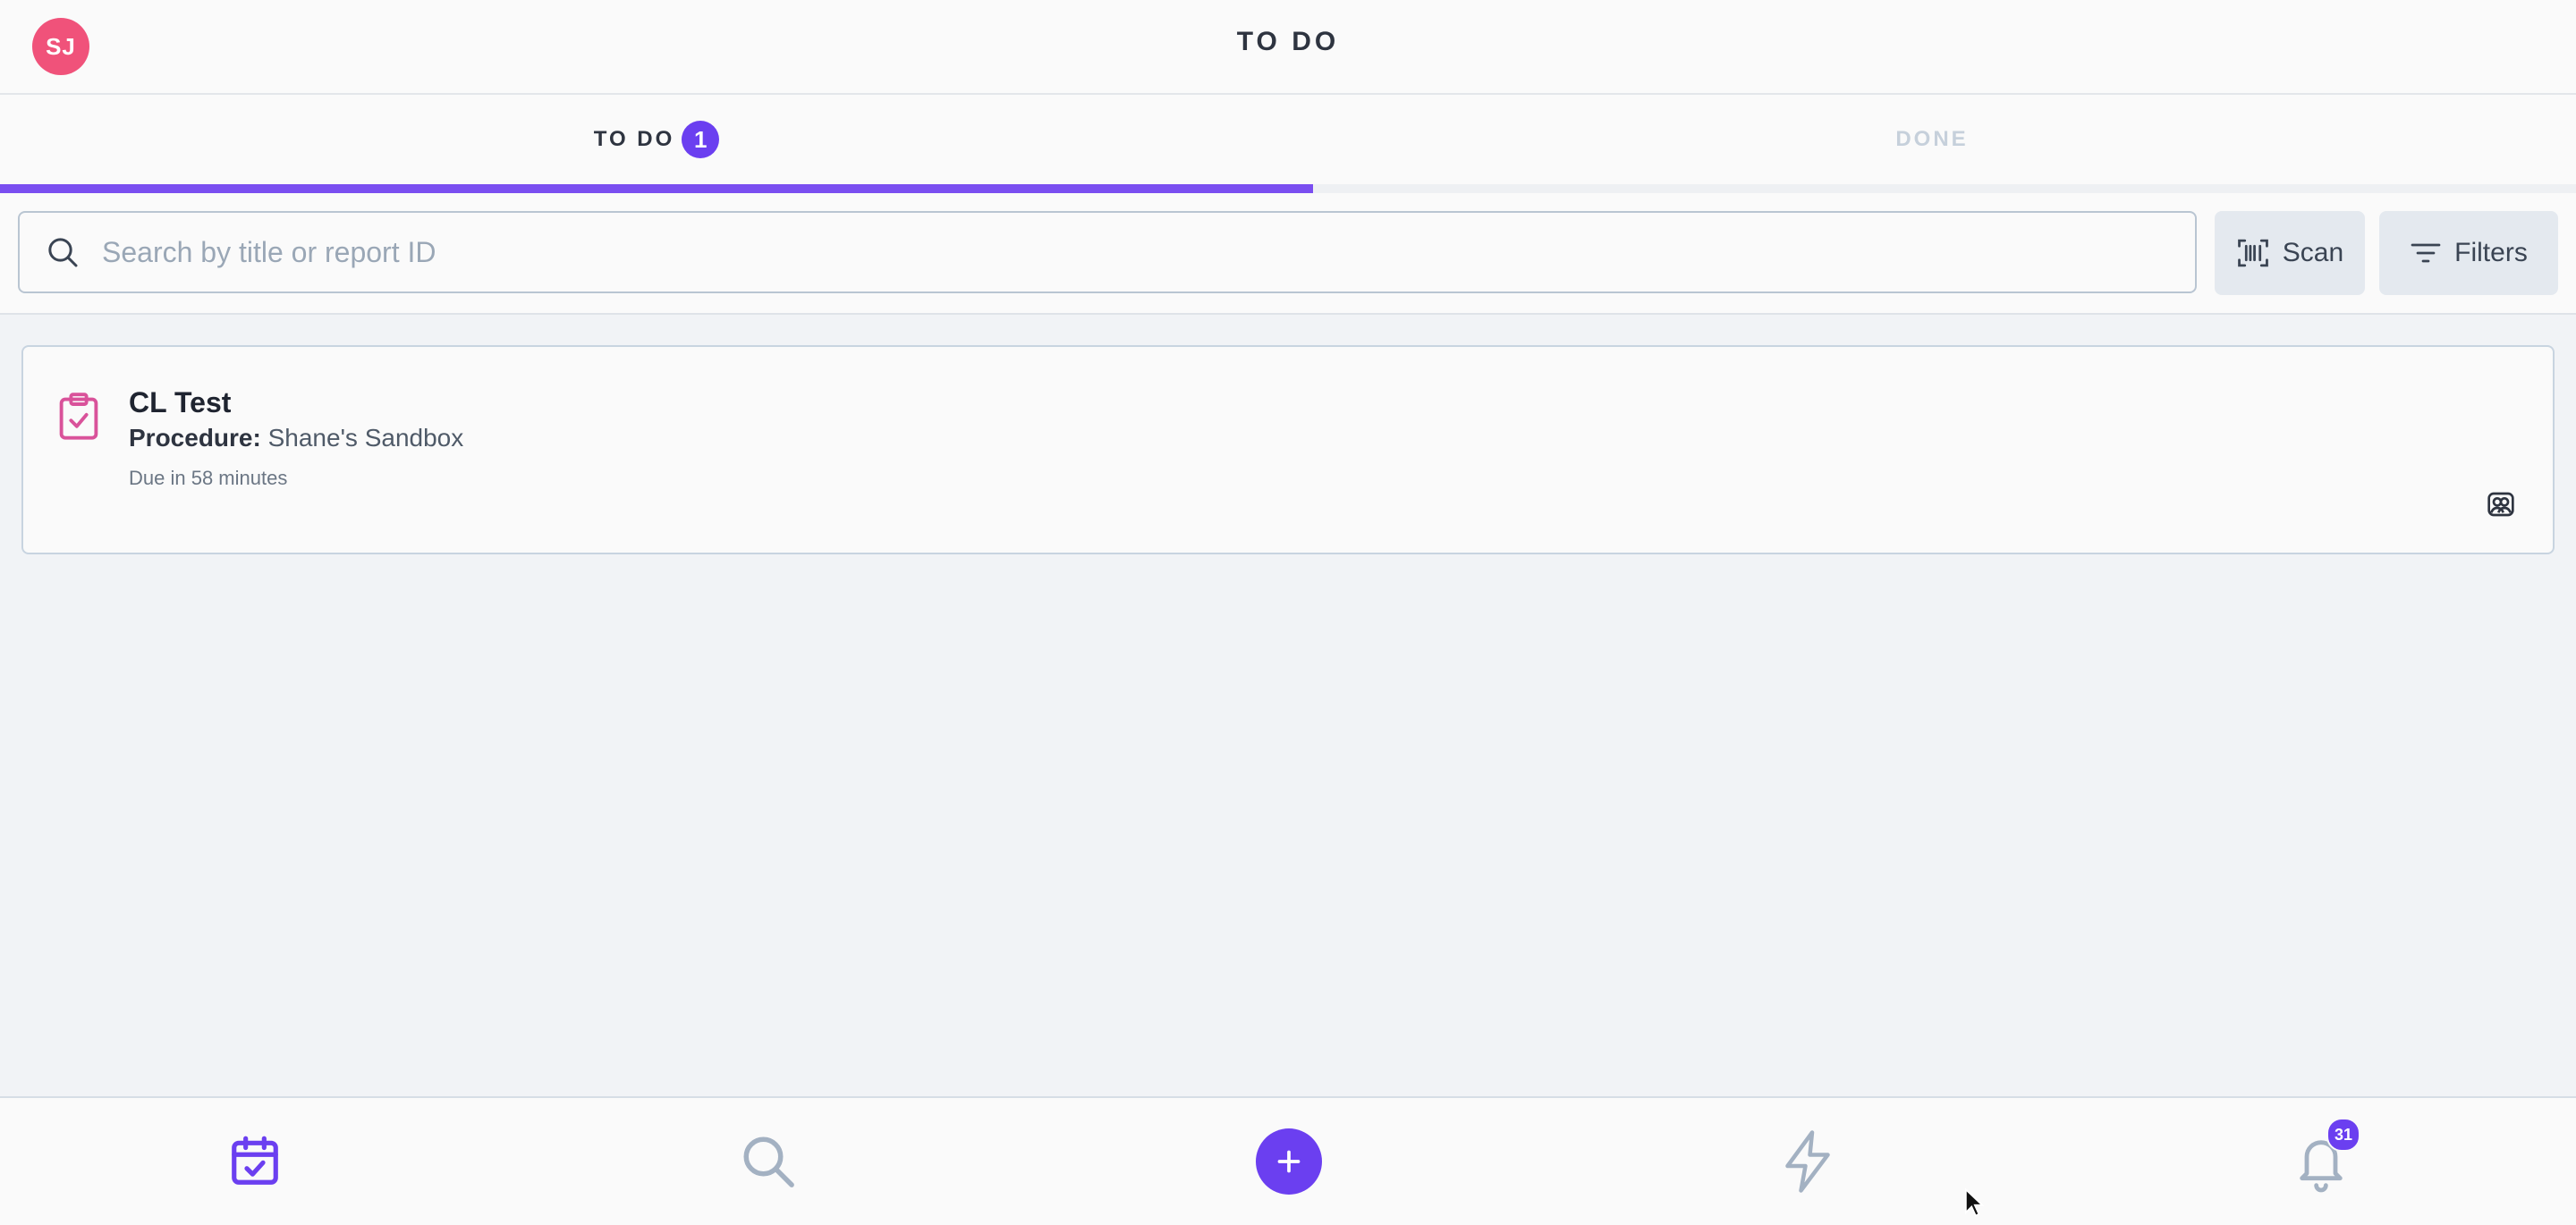 The image size is (2576, 1225). I want to click on calendar-check-icon, so click(255, 1160).